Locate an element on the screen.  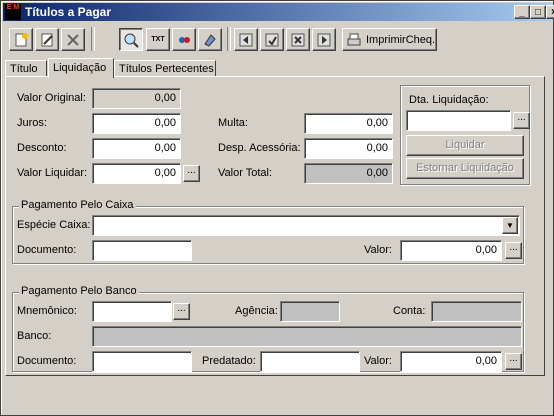
valor-original-label: Valor Original: is located at coordinates (51, 98).